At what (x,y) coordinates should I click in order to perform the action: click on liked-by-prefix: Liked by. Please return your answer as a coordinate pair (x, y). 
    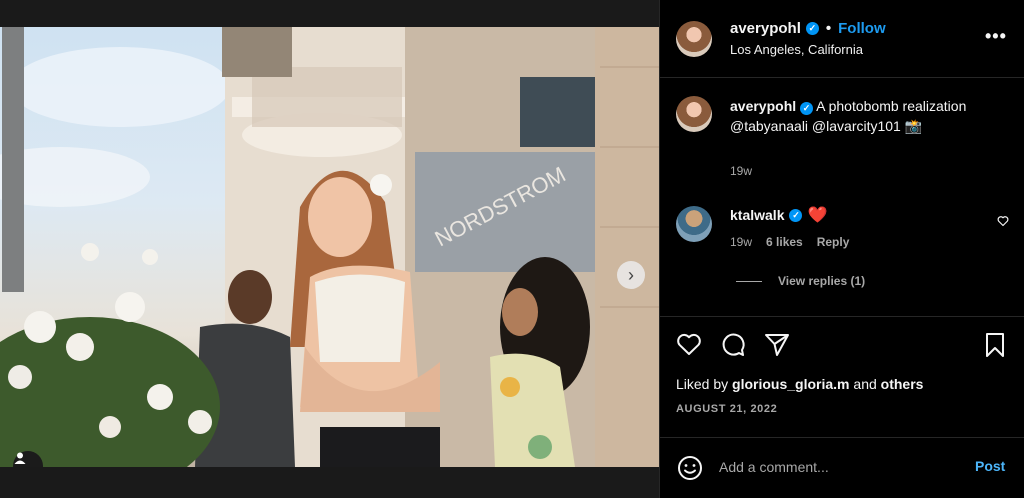
    Looking at the image, I should click on (702, 384).